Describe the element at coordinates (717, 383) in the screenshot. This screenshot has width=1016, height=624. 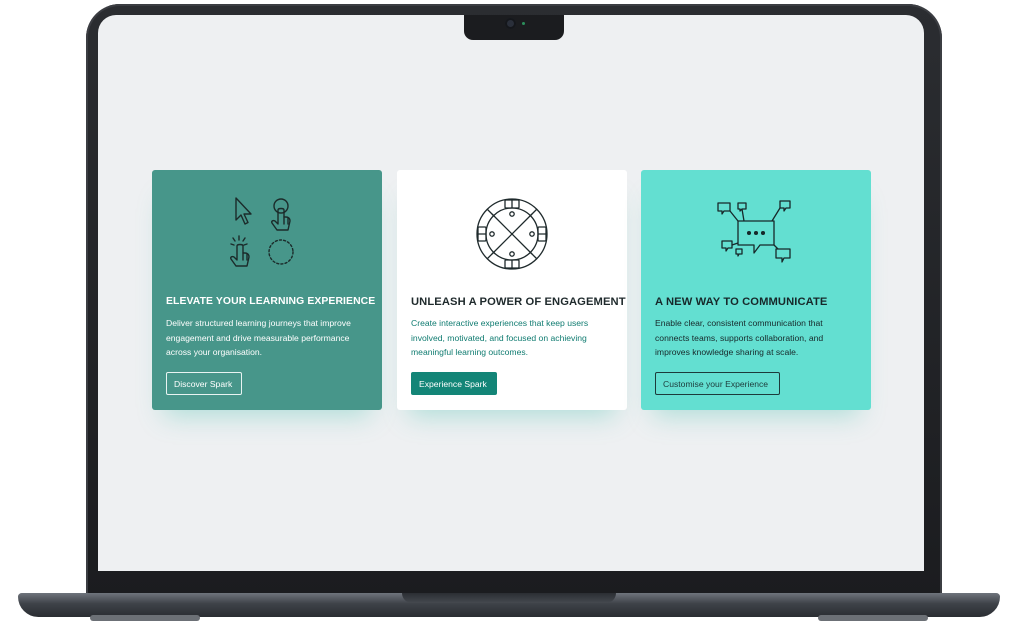
I see `customise-experience-button: Customise your Experience` at that location.